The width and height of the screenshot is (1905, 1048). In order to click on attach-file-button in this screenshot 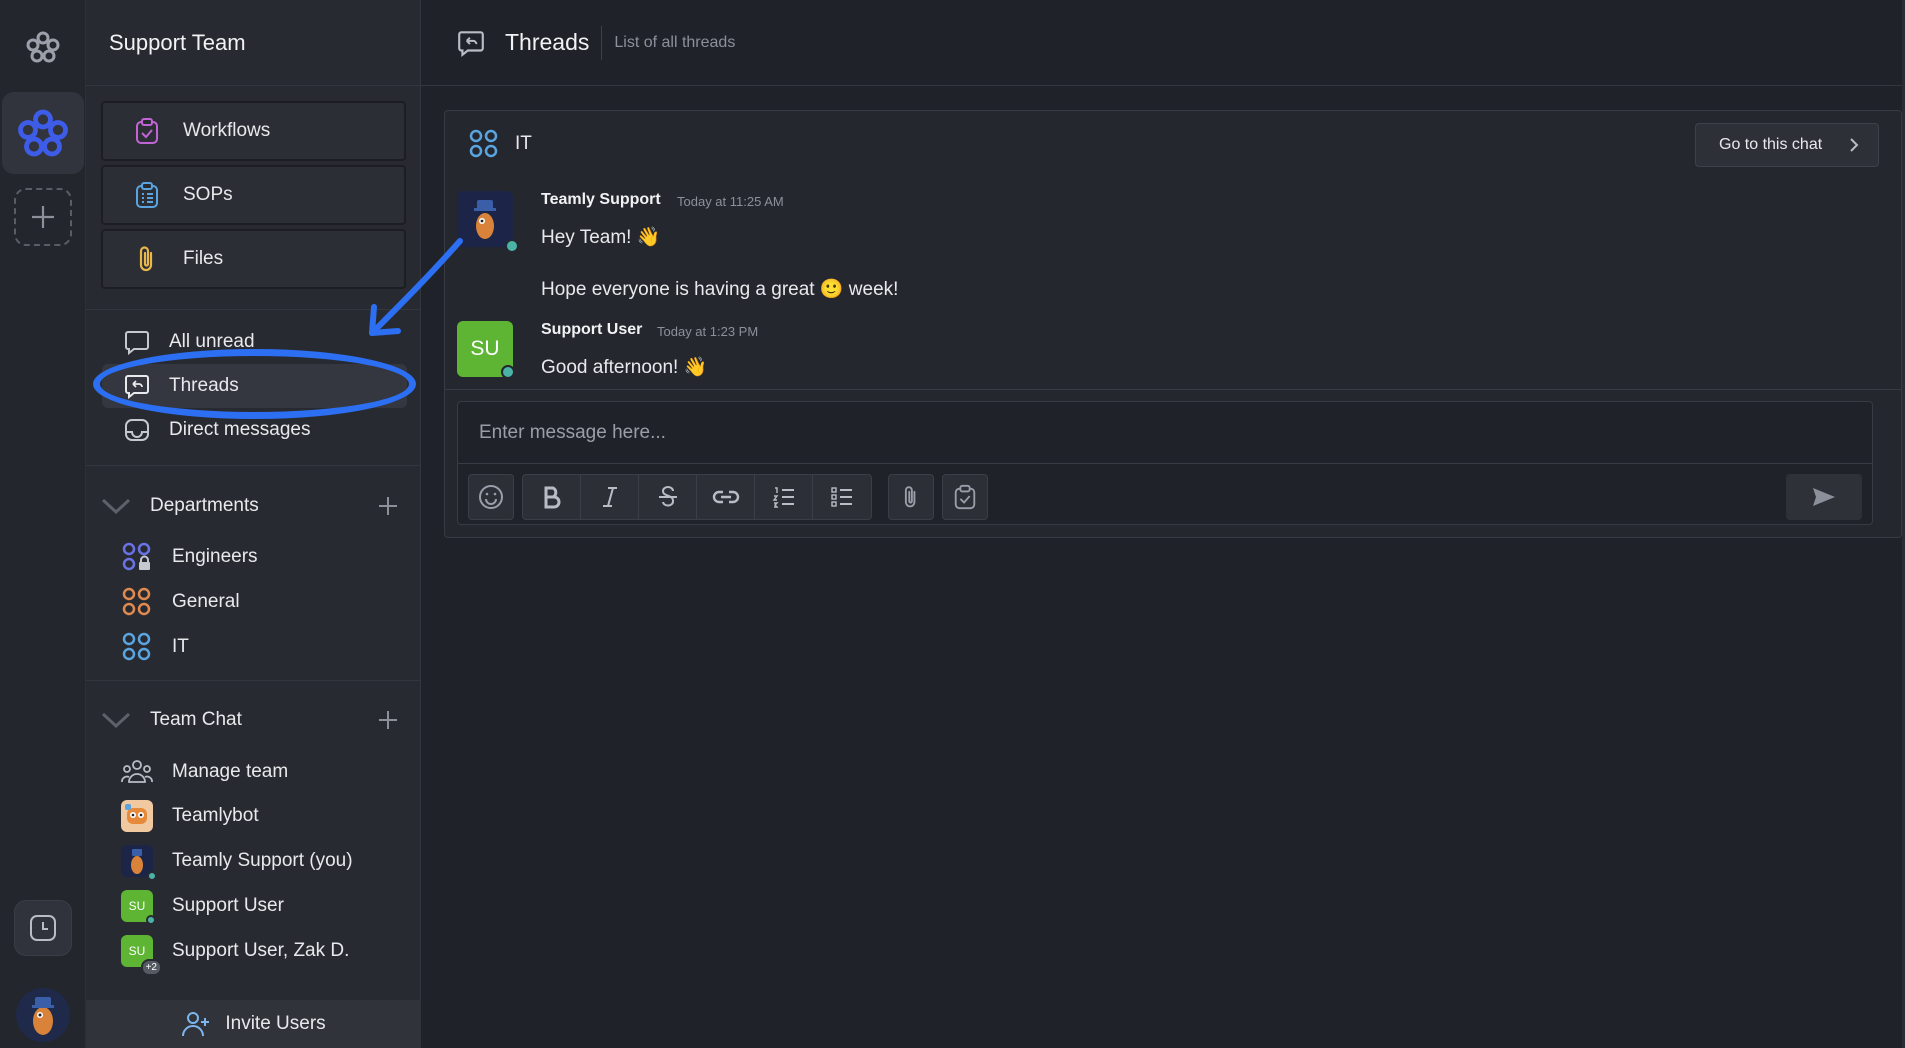, I will do `click(911, 497)`.